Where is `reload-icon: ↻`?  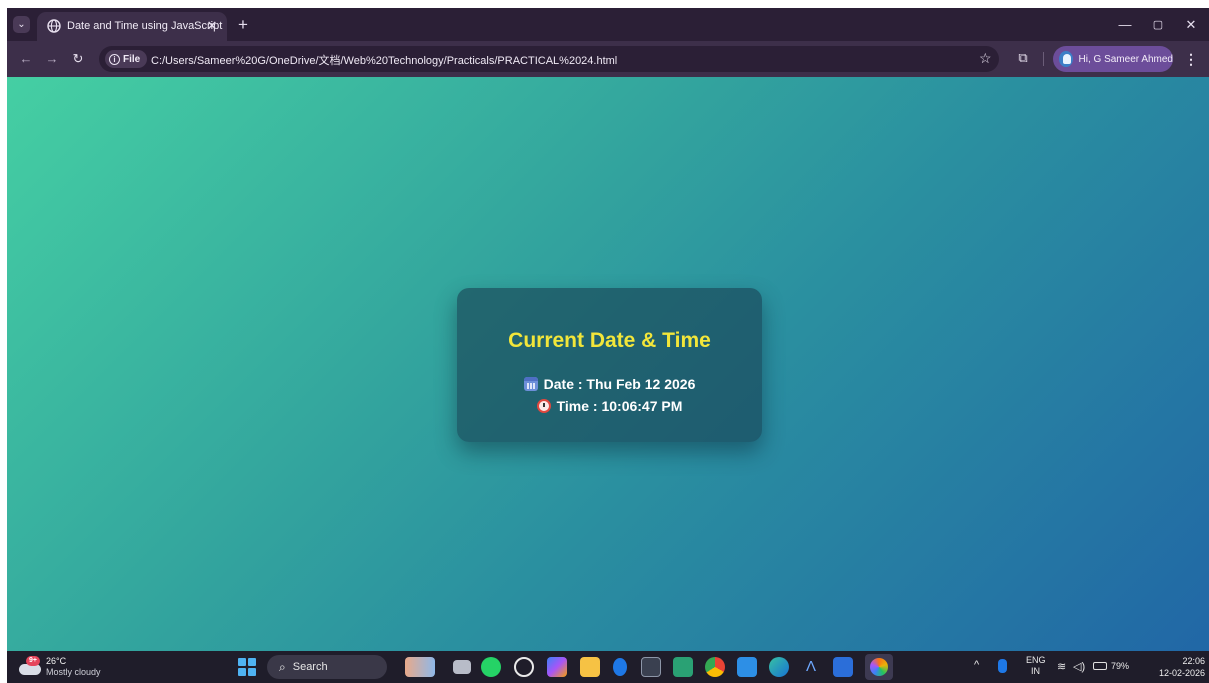
reload-icon: ↻ is located at coordinates (78, 59).